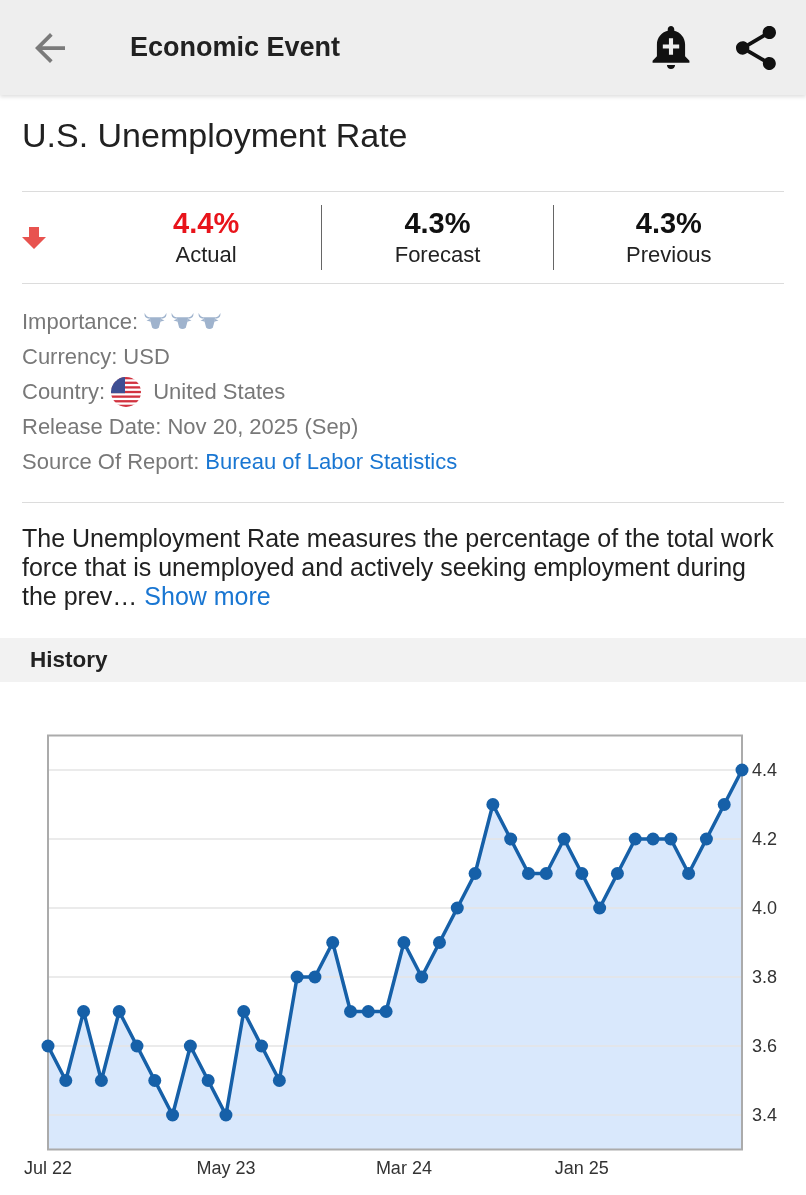 Image resolution: width=806 pixels, height=1195 pixels. I want to click on detail-label: Importance:, so click(80, 322).